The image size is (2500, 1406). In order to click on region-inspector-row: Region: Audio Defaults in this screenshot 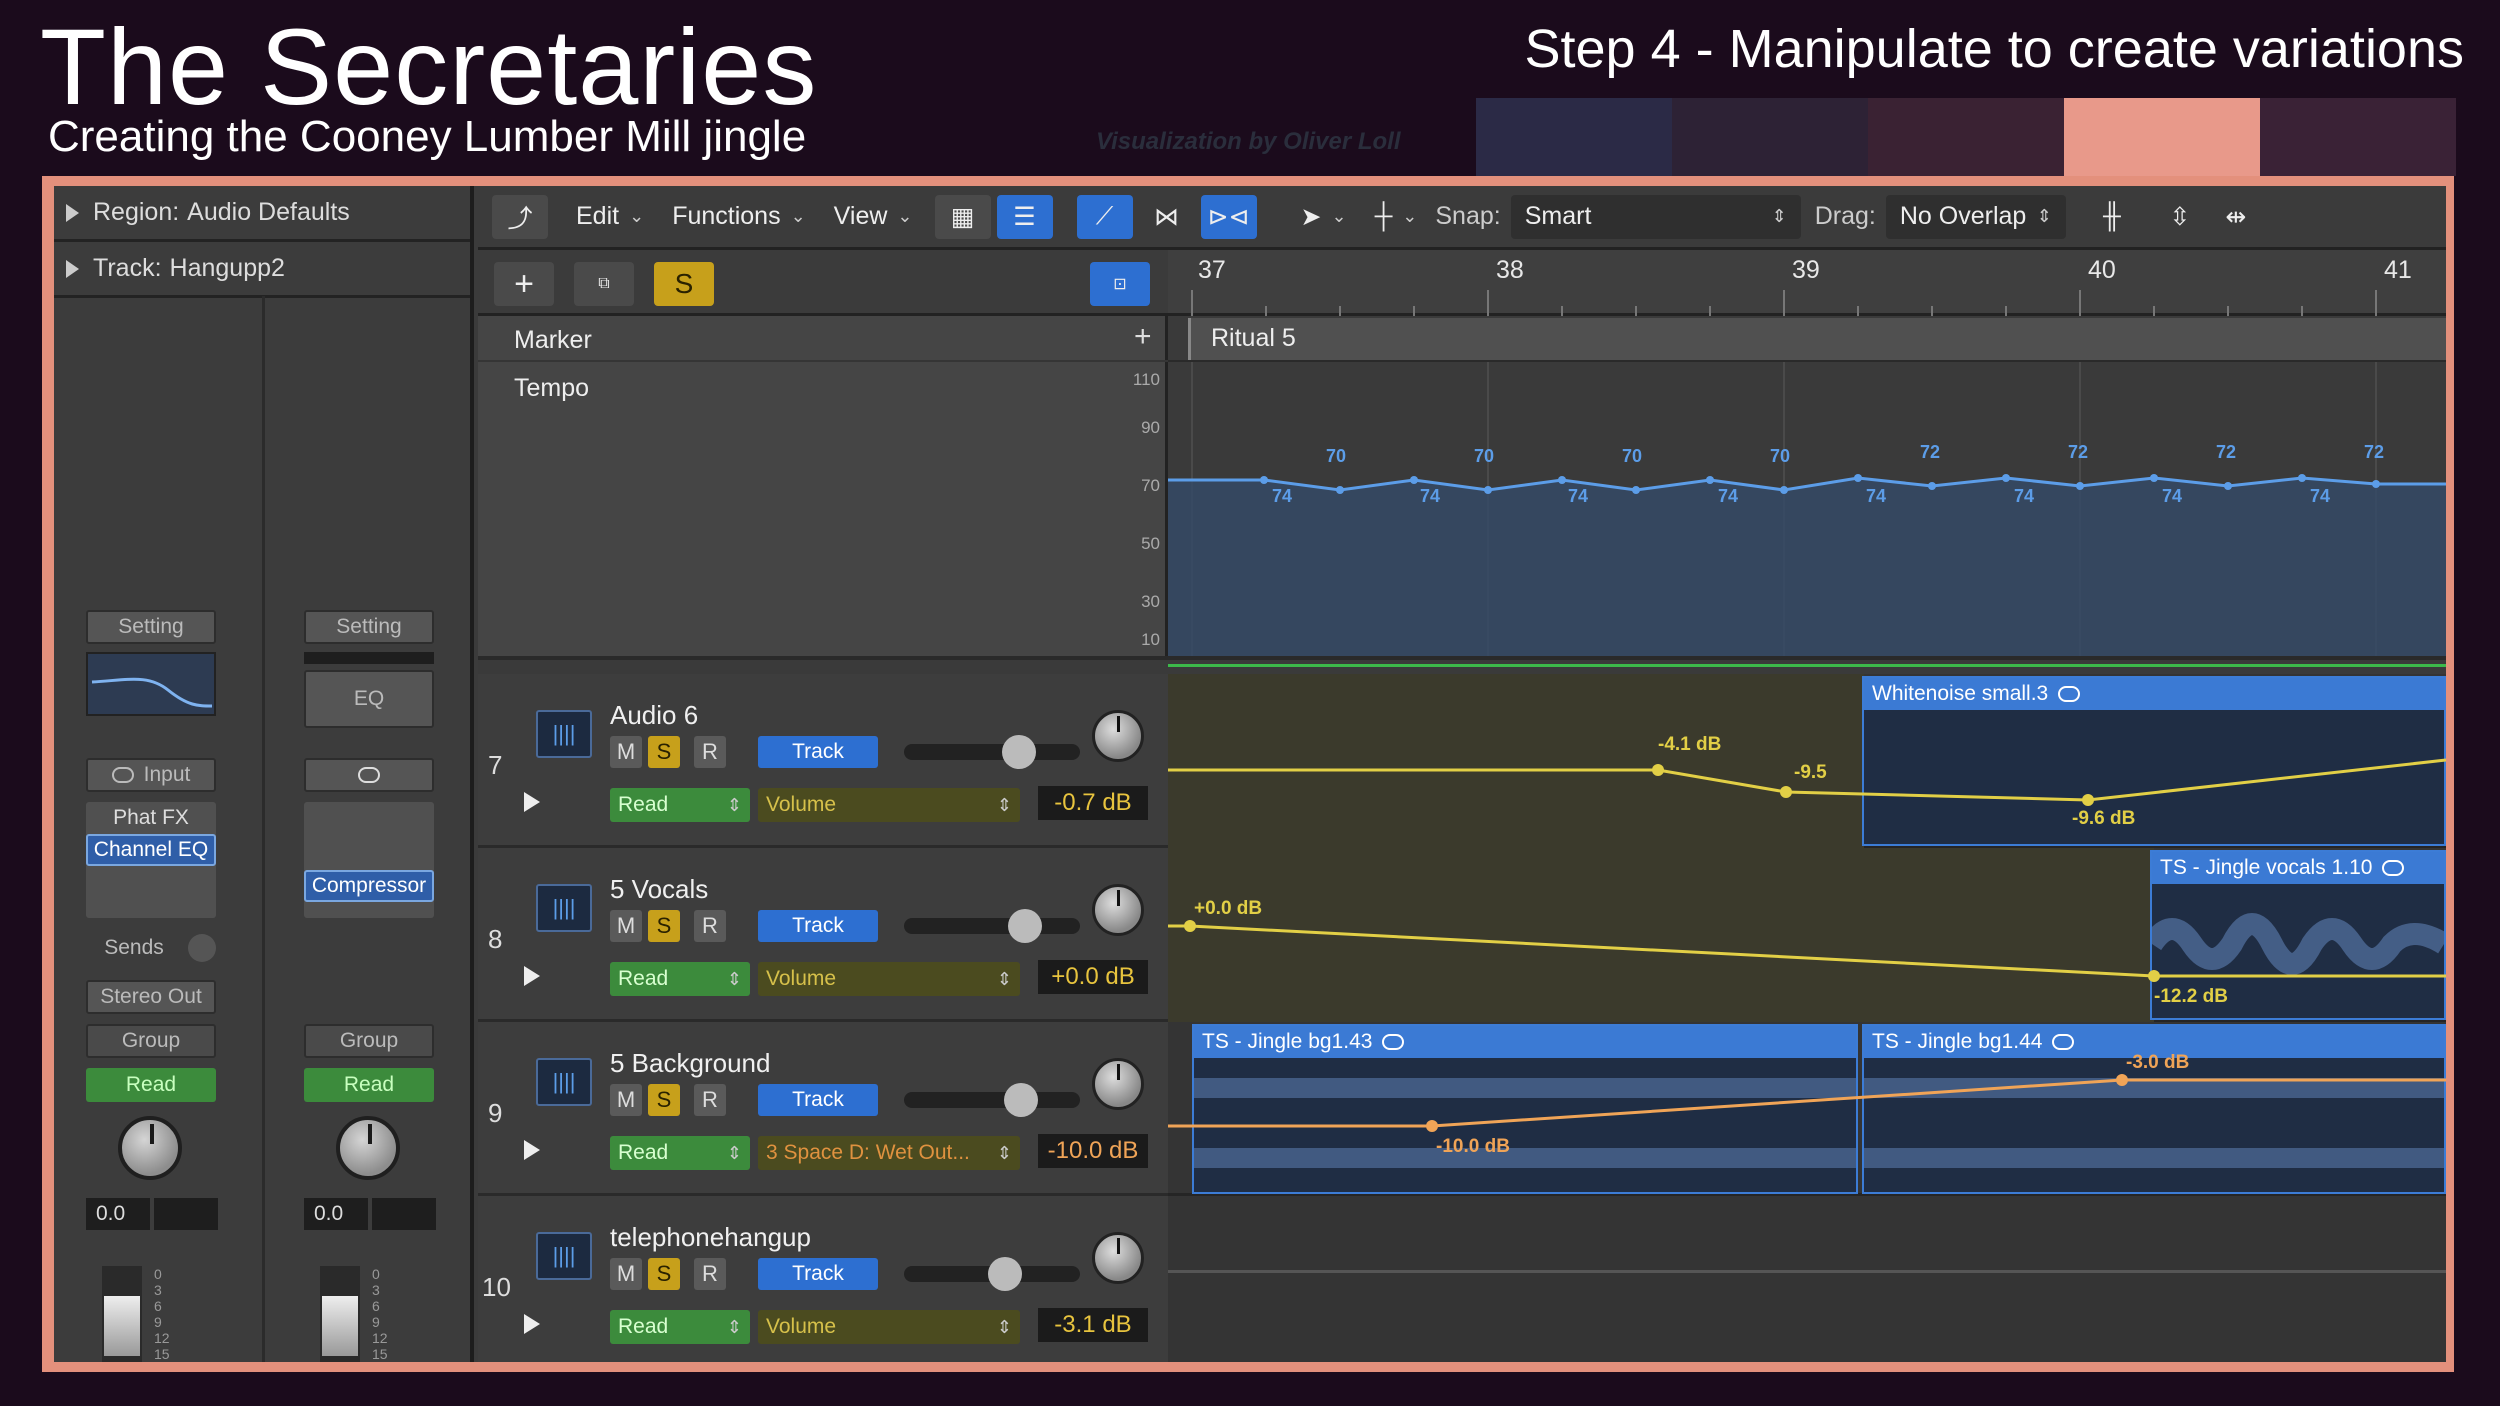, I will do `click(262, 214)`.